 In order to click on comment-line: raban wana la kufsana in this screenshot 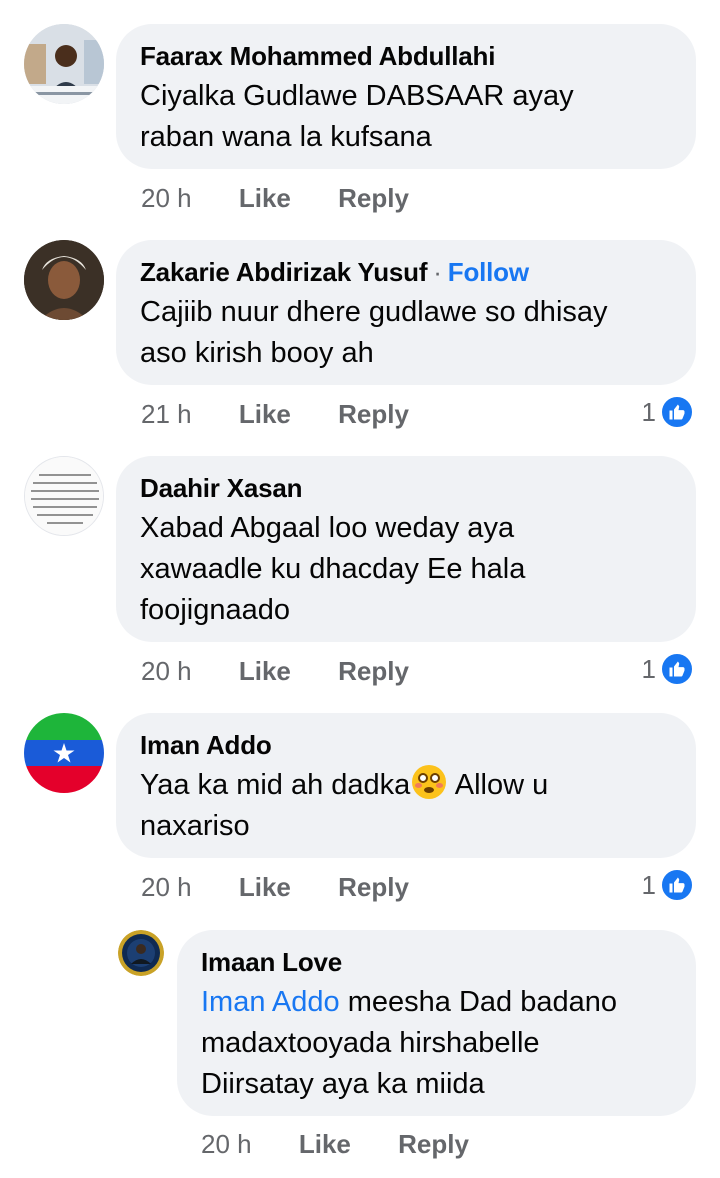, I will do `click(286, 137)`.